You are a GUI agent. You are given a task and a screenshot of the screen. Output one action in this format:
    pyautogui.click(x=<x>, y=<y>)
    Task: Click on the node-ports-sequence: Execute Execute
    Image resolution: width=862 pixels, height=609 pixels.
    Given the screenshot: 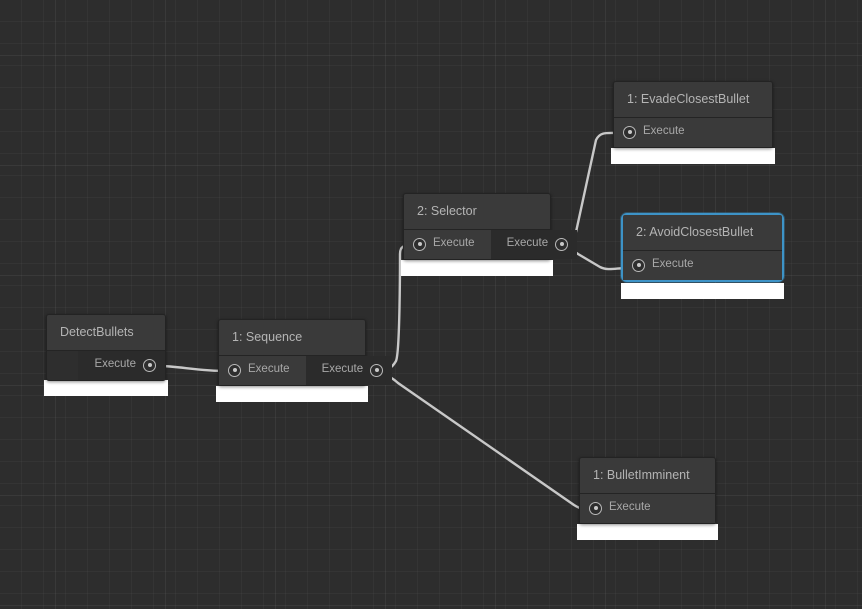 What is the action you would take?
    pyautogui.click(x=306, y=370)
    